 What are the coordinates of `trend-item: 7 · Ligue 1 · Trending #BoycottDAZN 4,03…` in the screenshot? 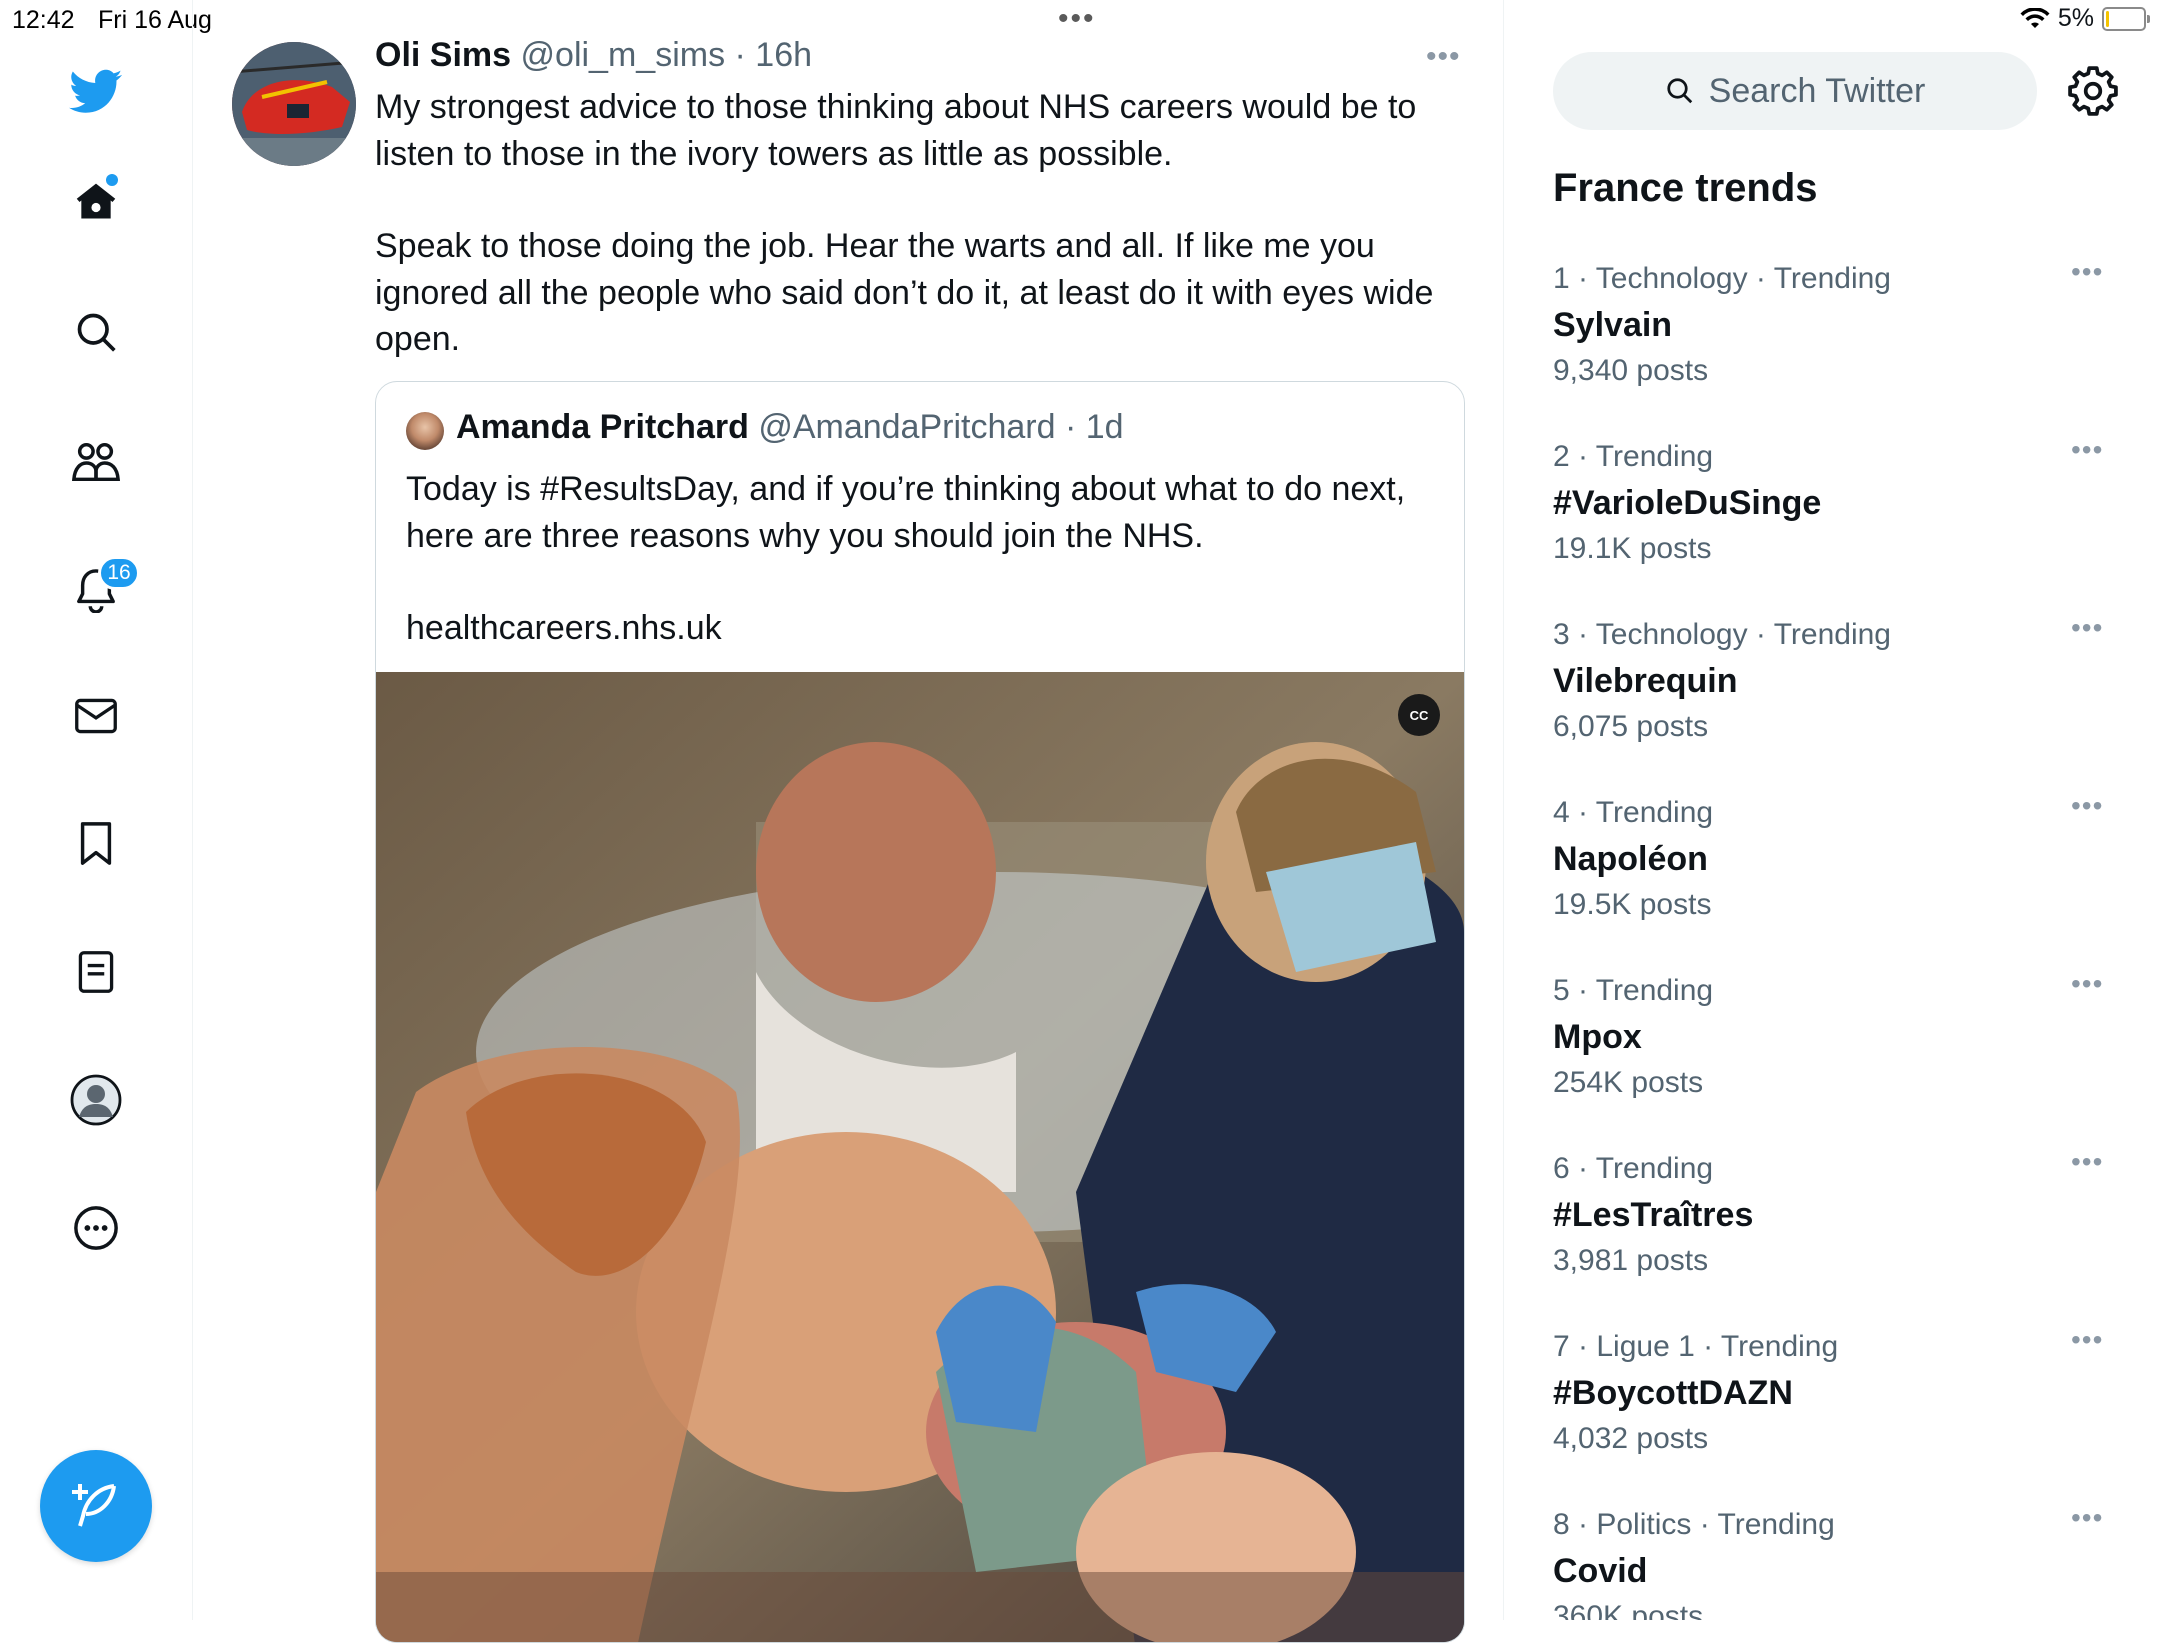 It's located at (1833, 1407).